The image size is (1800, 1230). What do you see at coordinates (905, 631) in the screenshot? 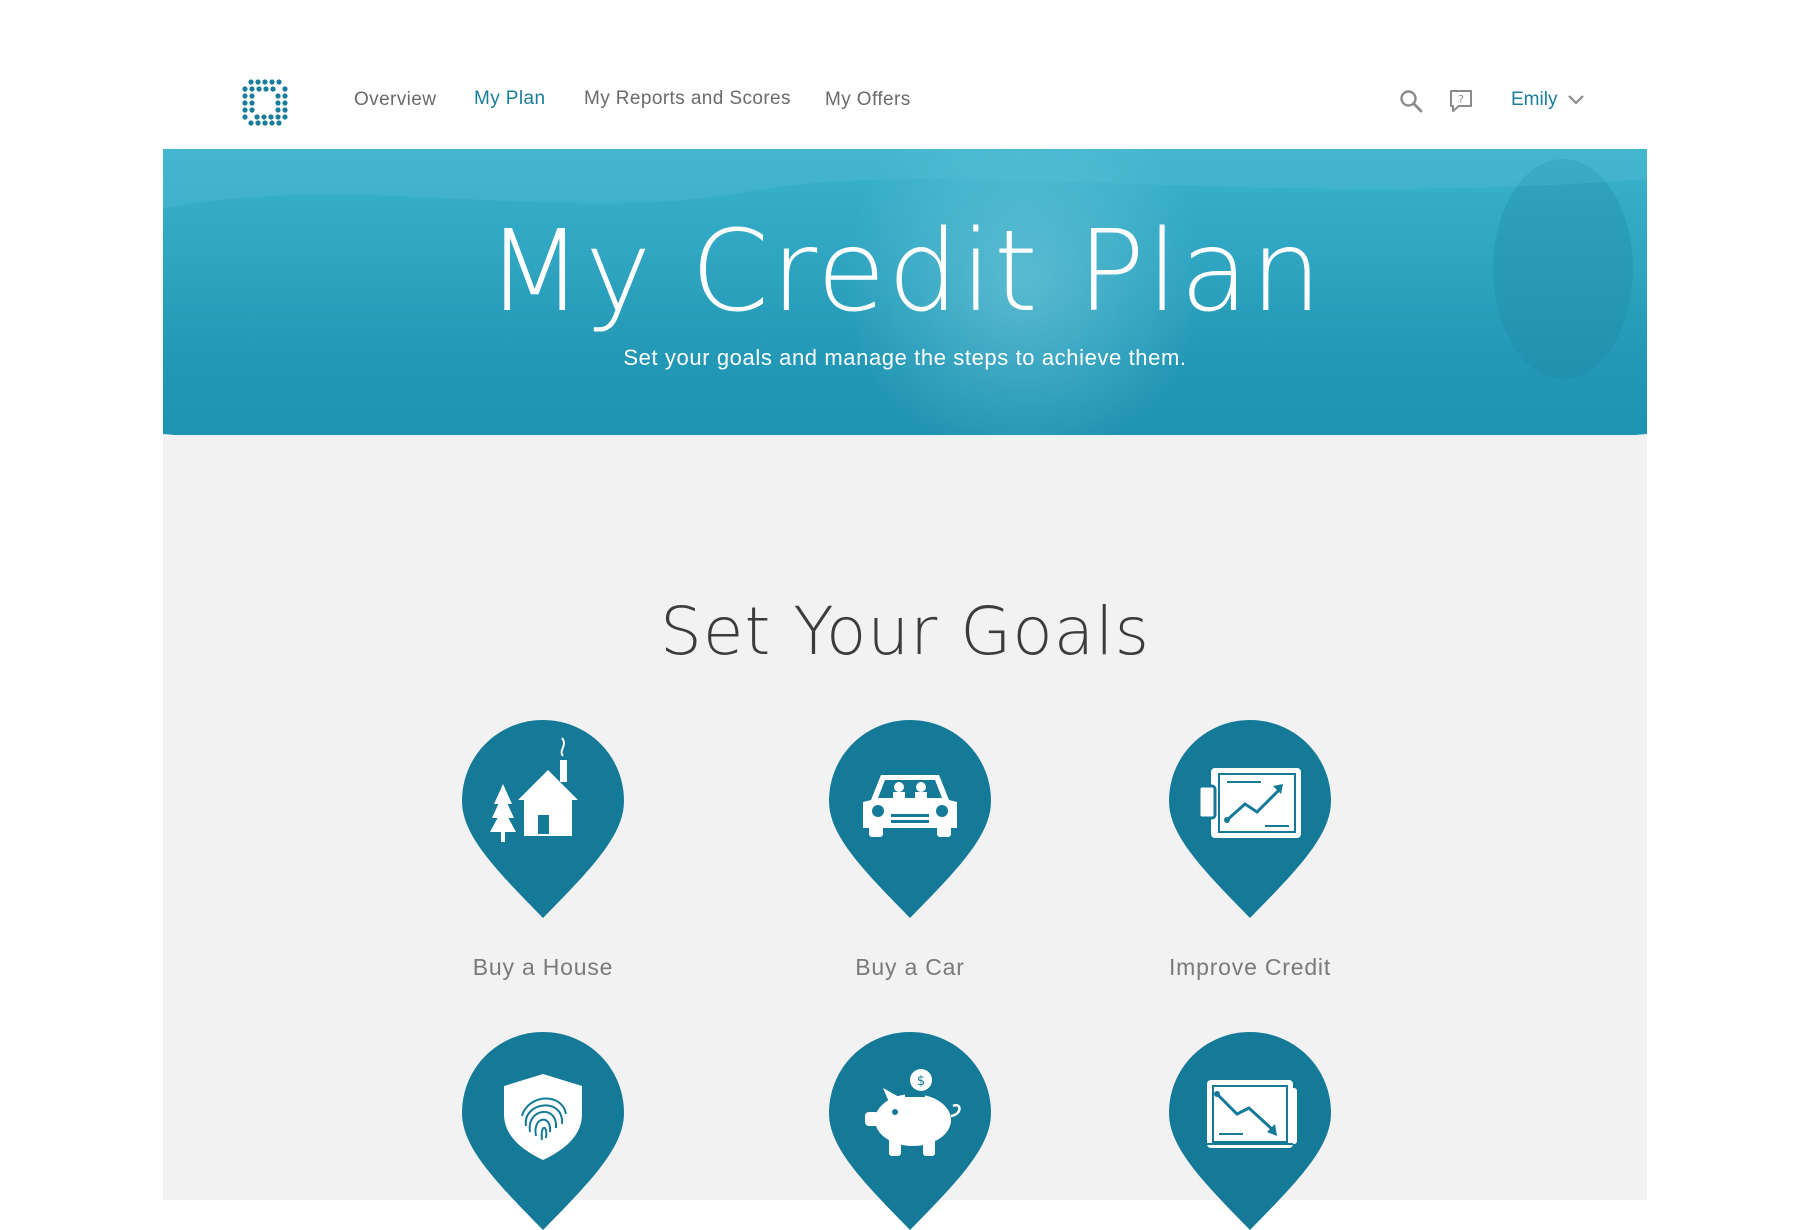
I see `goals-title: Set Your Goals` at bounding box center [905, 631].